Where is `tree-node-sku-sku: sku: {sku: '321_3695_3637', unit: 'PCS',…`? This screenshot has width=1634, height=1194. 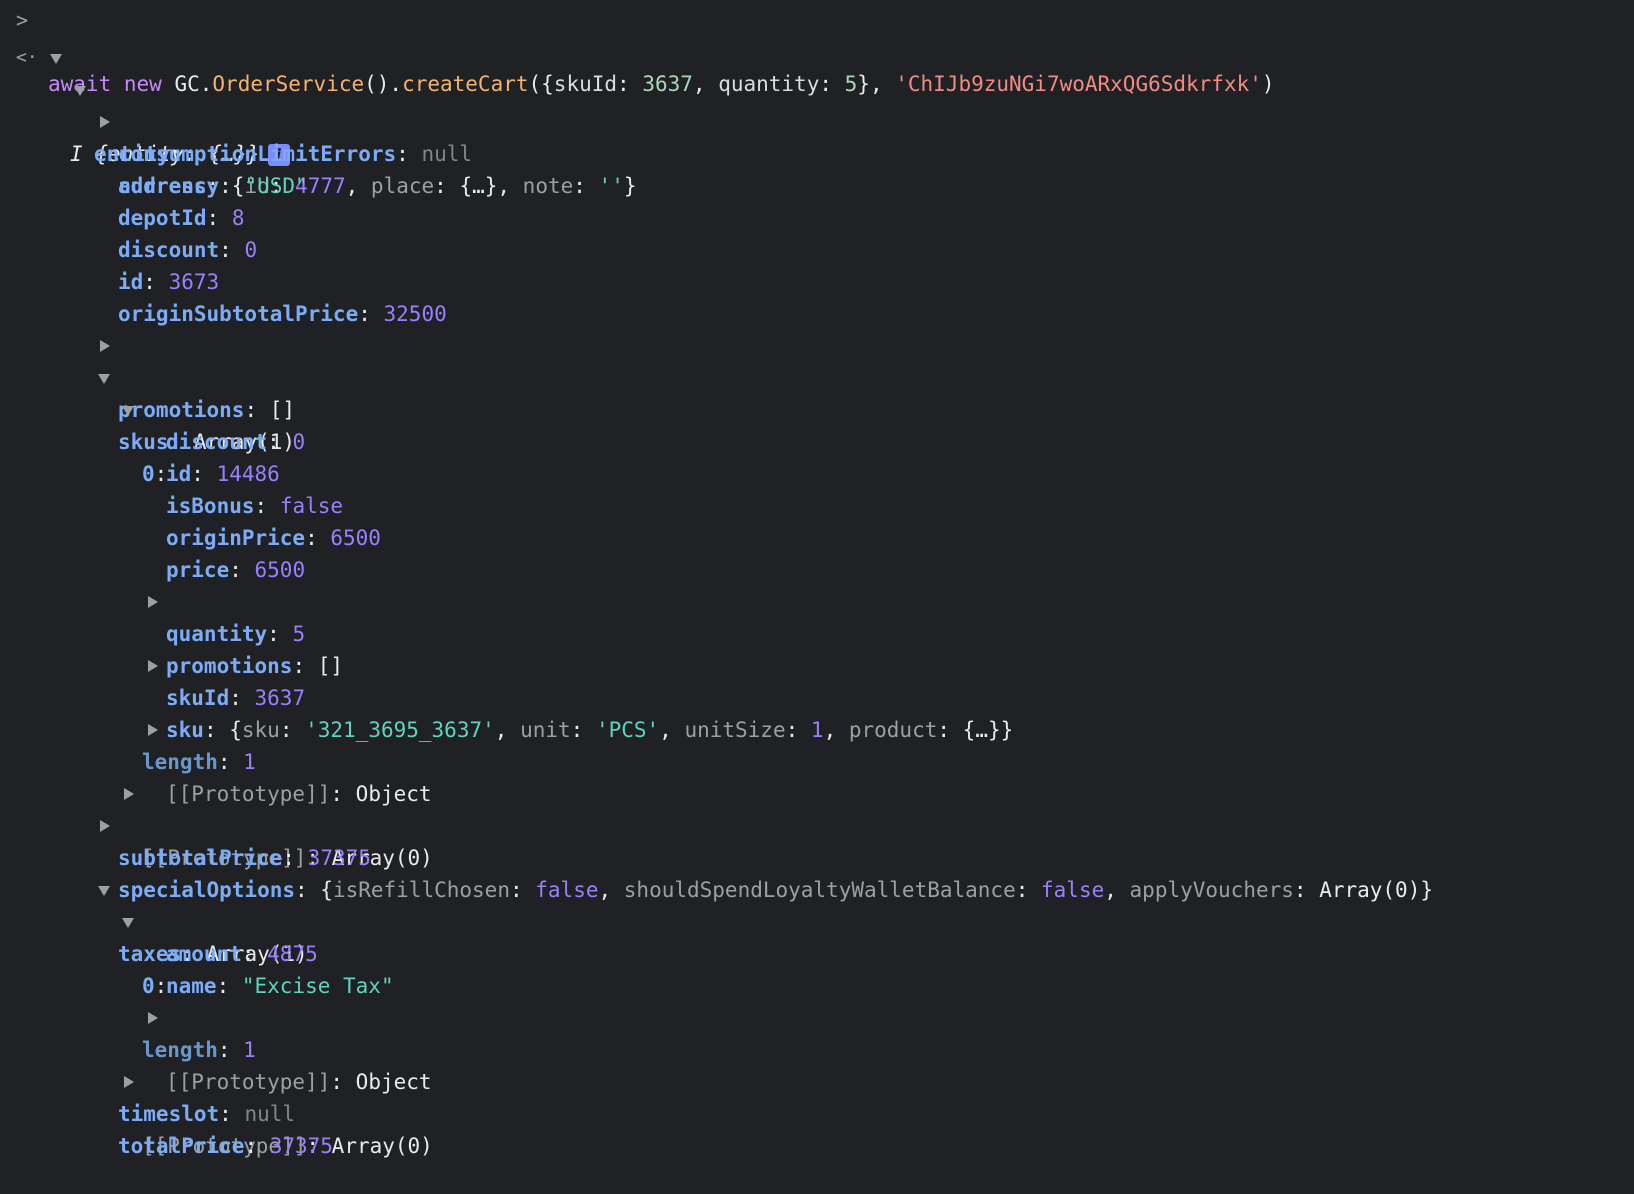
tree-node-sku-sku: sku: {sku: '321_3695_3637', unit: 'PCS',… is located at coordinates (506, 696).